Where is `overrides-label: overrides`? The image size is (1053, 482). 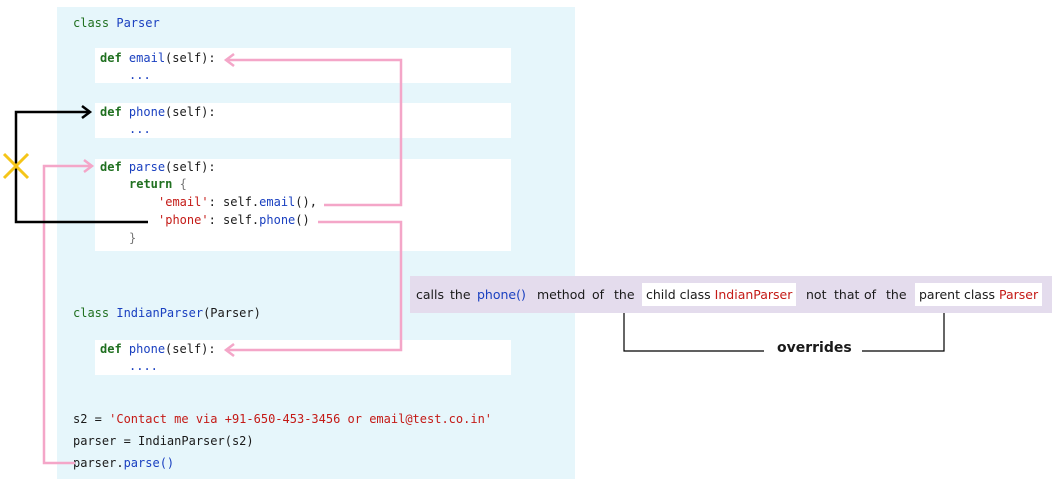
overrides-label: overrides is located at coordinates (814, 348).